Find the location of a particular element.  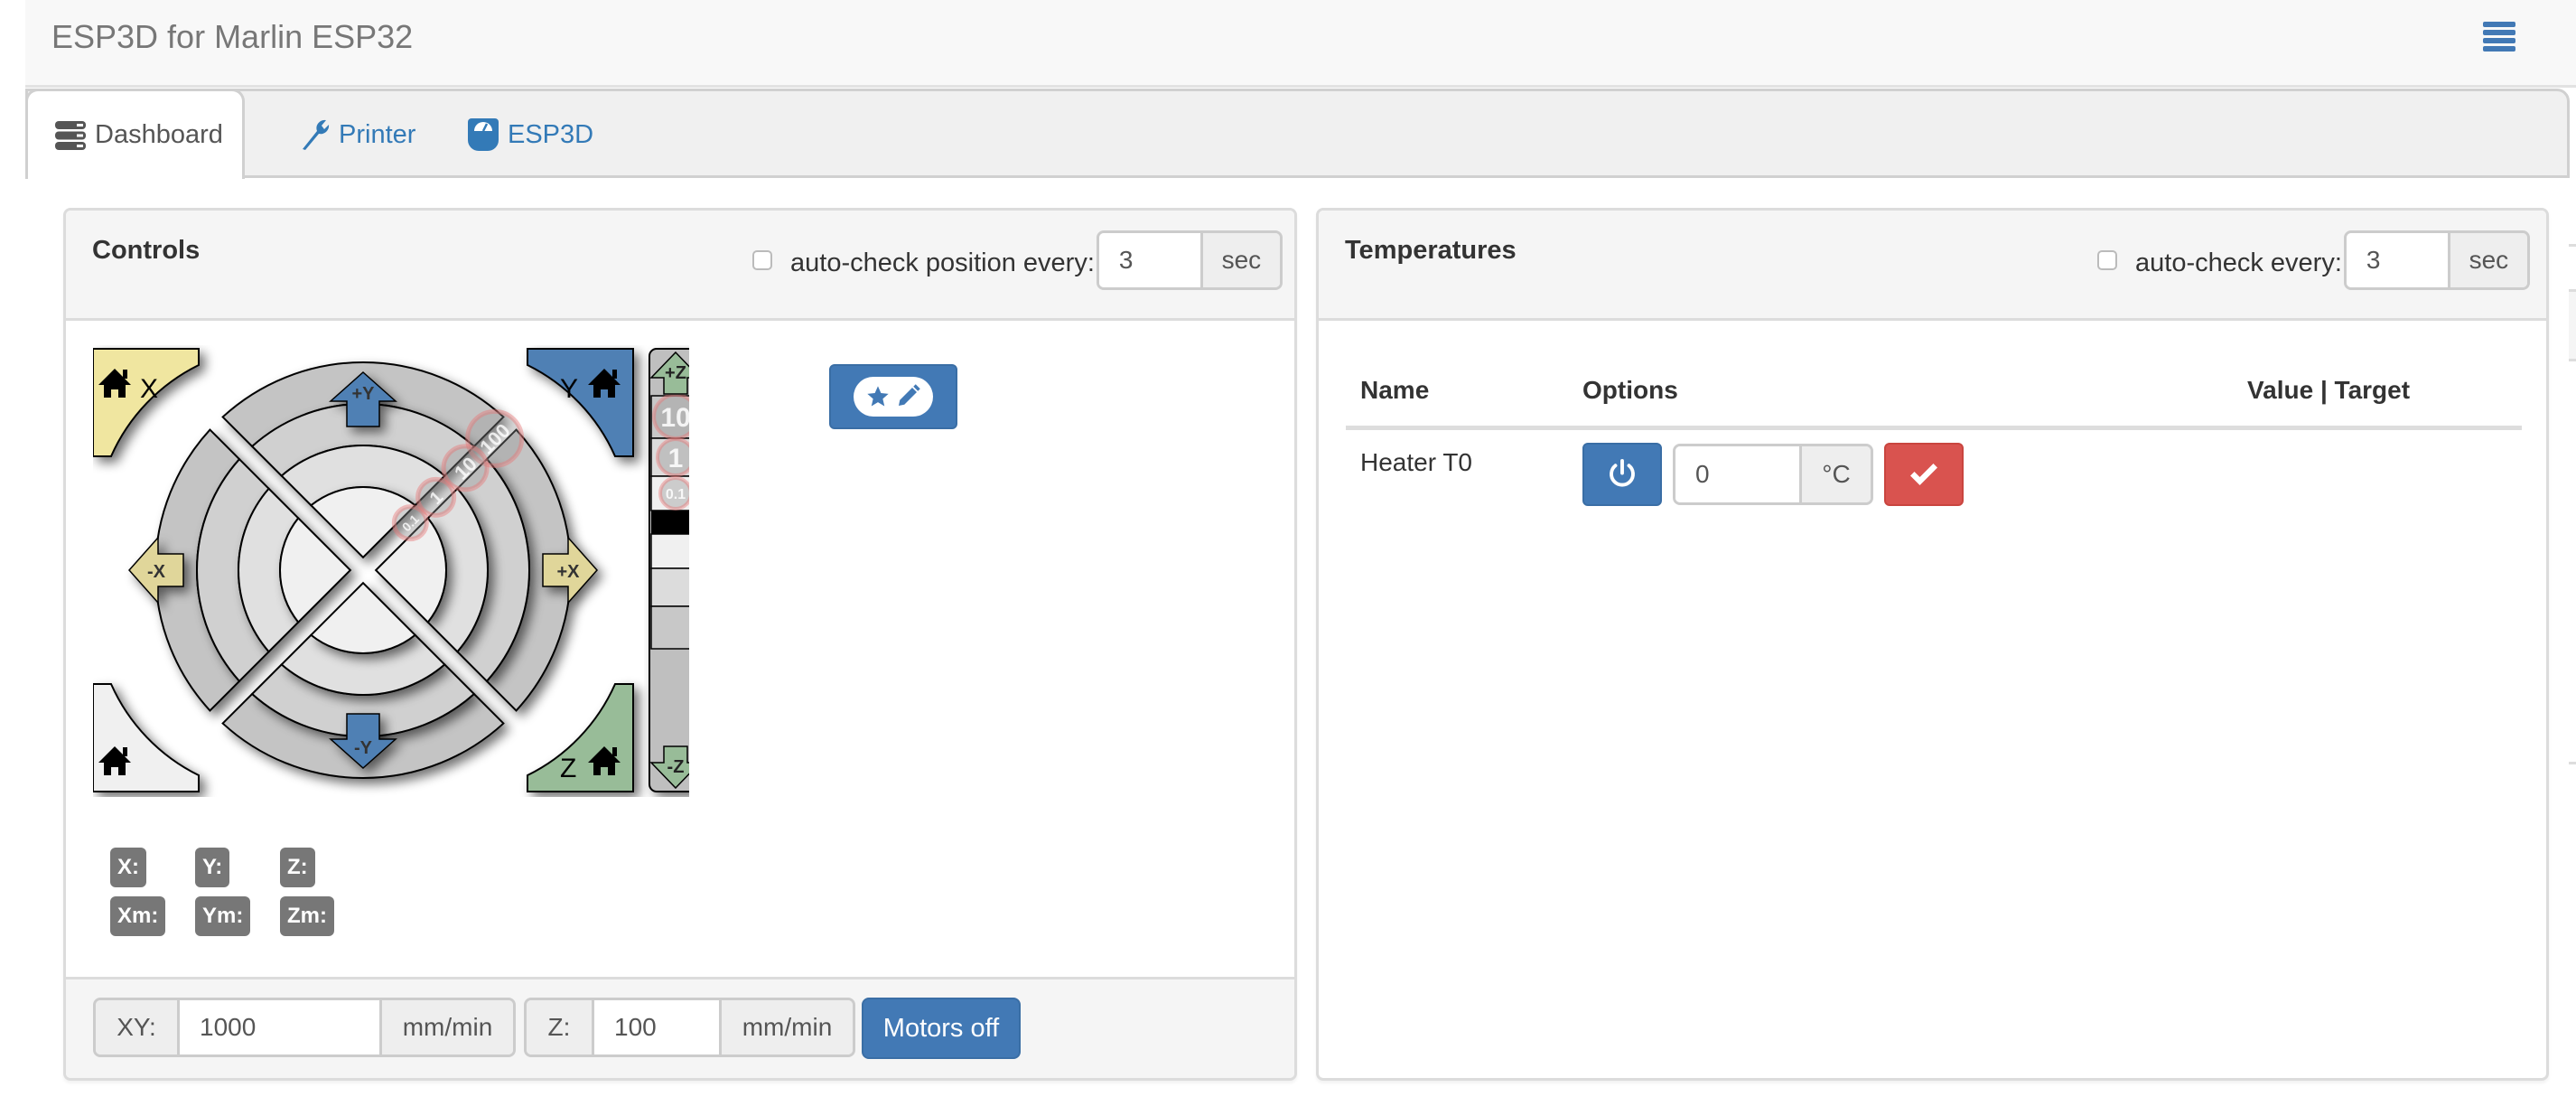

xy-feedrate-input is located at coordinates (280, 1027).